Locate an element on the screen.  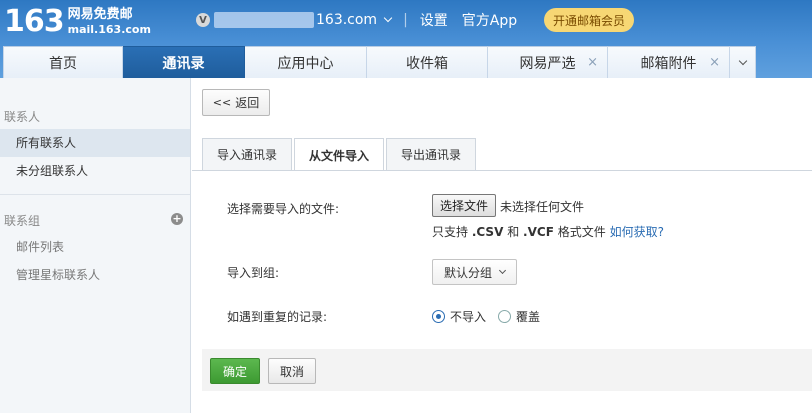
radio-unselected-icon is located at coordinates (504, 316).